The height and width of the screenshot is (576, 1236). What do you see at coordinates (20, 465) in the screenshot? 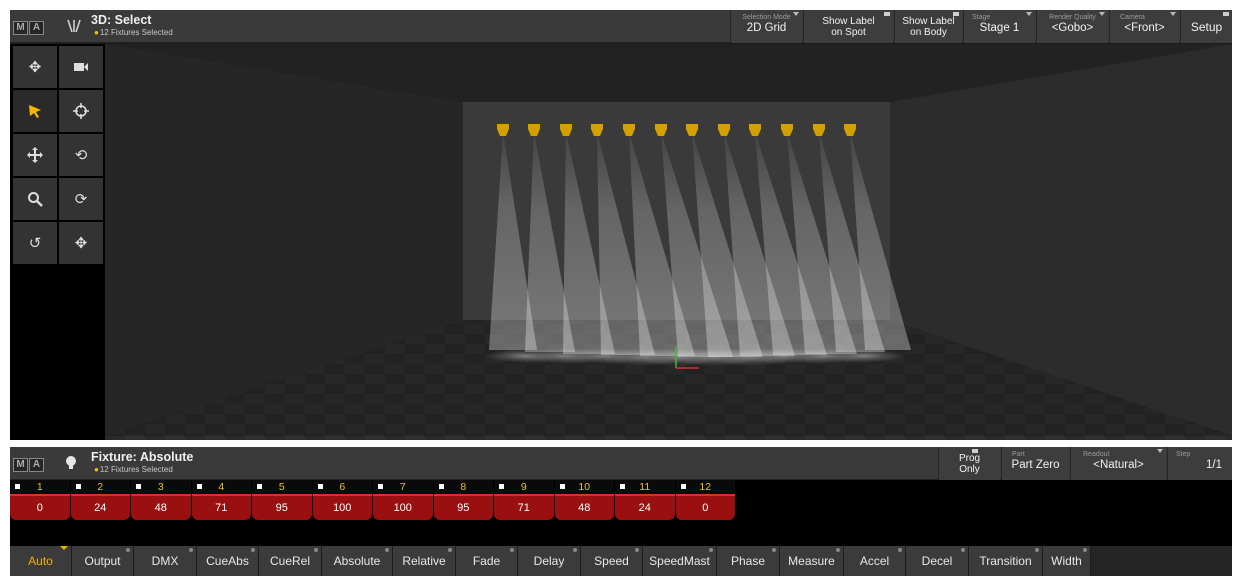
I see `ma-logo-m: M` at bounding box center [20, 465].